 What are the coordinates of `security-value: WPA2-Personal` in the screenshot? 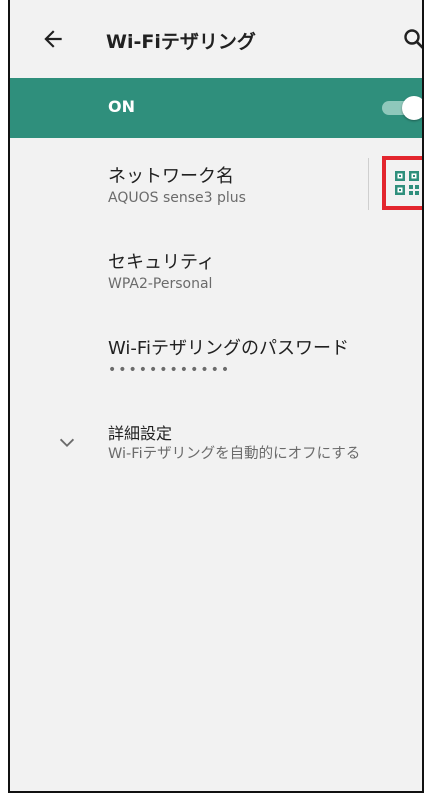 It's located at (160, 284).